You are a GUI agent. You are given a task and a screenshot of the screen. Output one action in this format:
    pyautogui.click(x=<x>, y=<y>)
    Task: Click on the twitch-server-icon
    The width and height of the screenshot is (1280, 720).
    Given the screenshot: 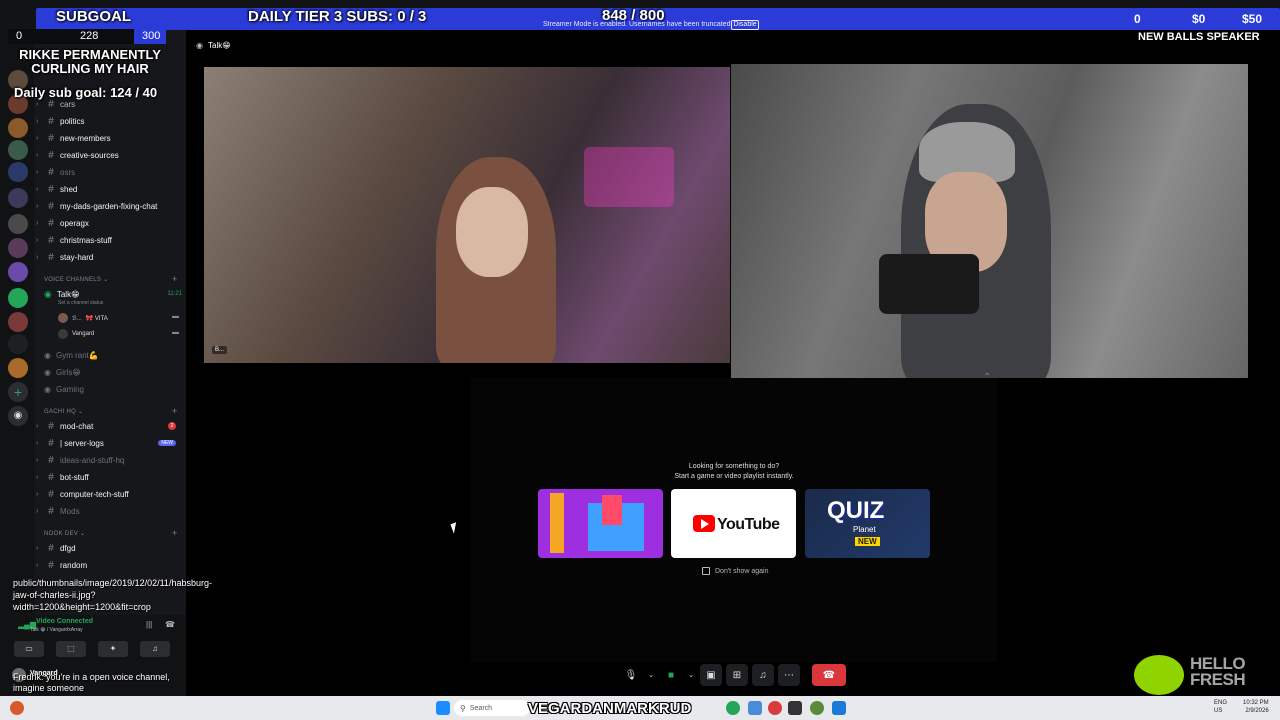 What is the action you would take?
    pyautogui.click(x=18, y=272)
    